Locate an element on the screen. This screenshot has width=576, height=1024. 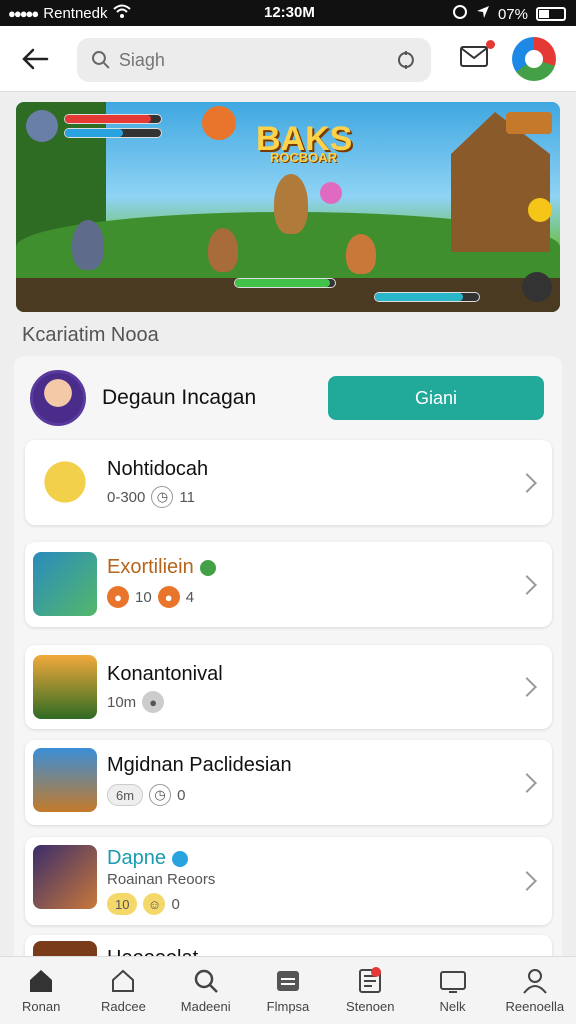
search-input is located at coordinates (253, 60).